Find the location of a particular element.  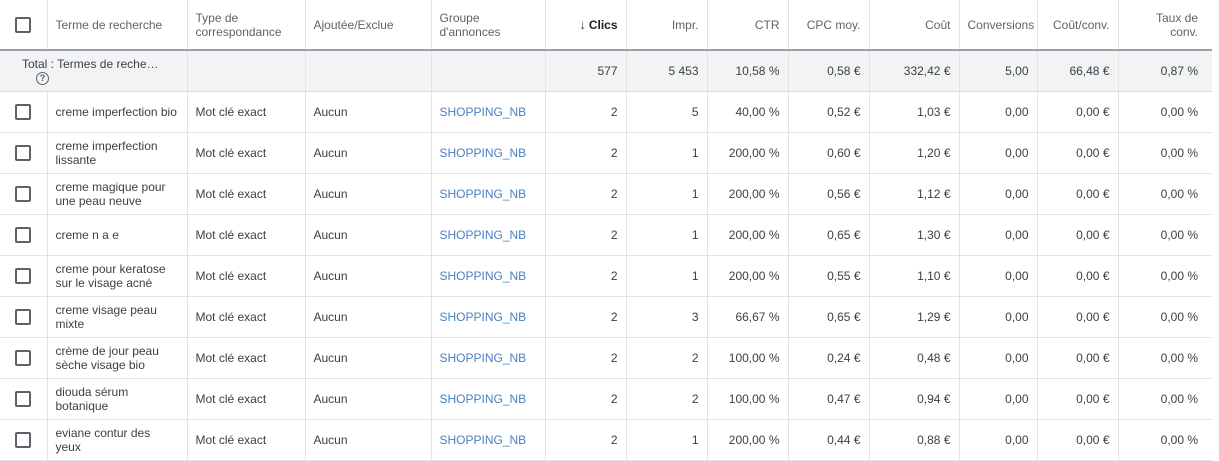

search-term-cell: crème de jour peau sèche visage bio is located at coordinates (117, 358).